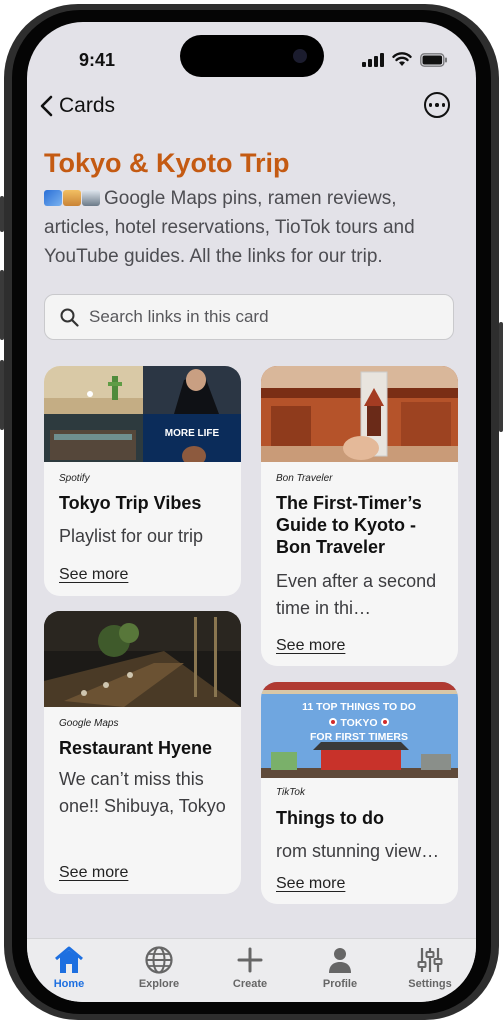 This screenshot has width=503, height=1024. I want to click on person-icon, so click(340, 960).